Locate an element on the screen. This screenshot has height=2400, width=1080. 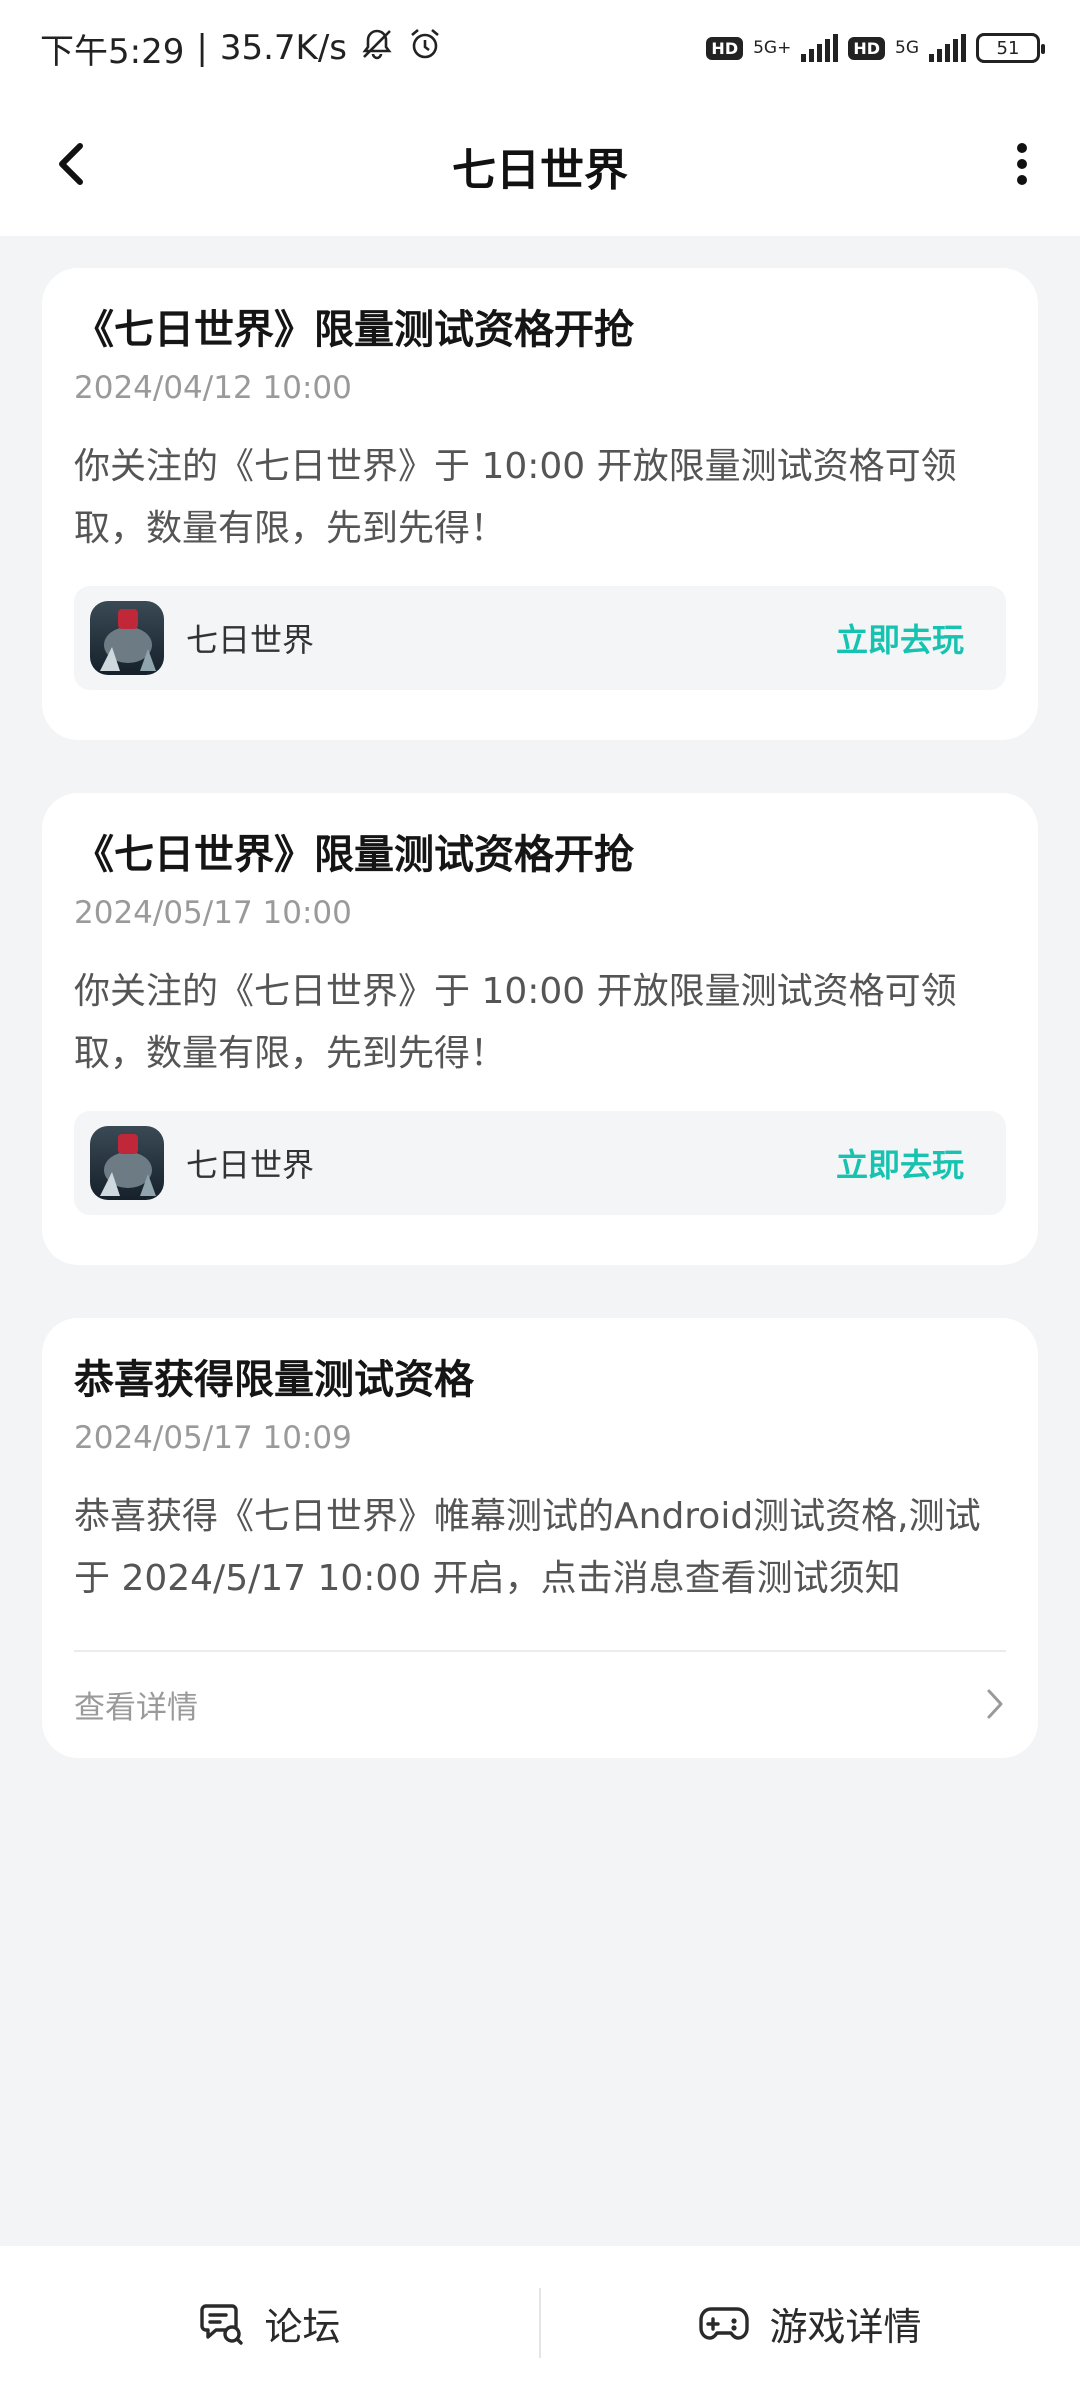
card-title: 恭喜获得限量测试资格 is located at coordinates (274, 1380).